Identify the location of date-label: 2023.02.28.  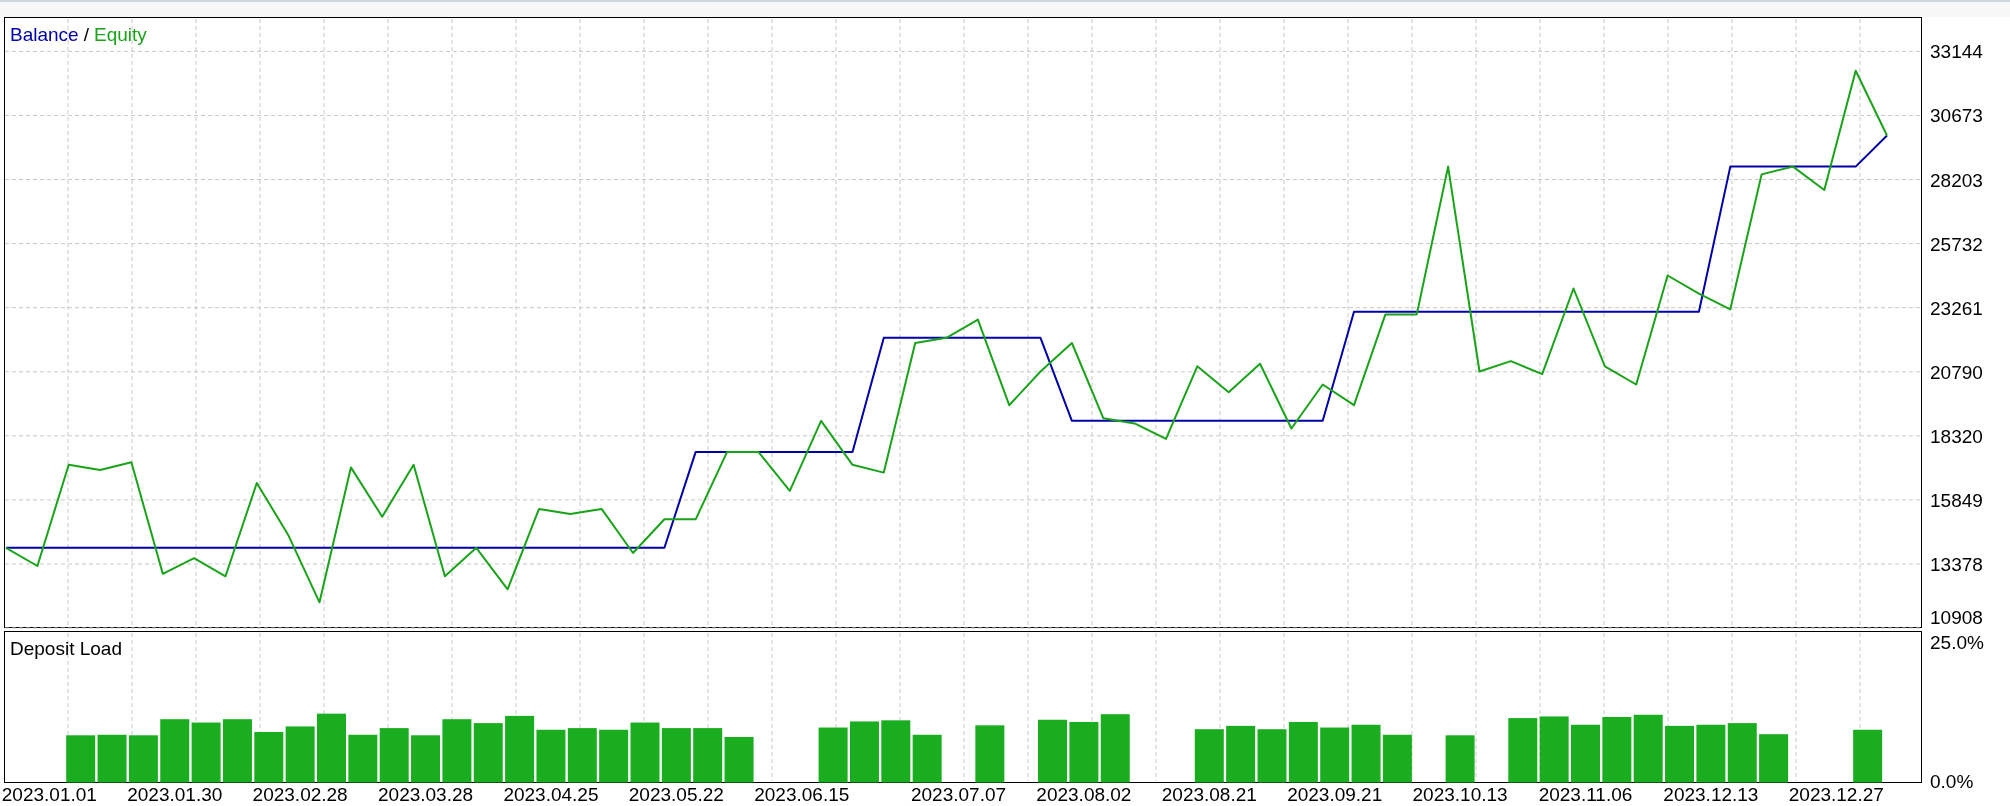
(300, 794).